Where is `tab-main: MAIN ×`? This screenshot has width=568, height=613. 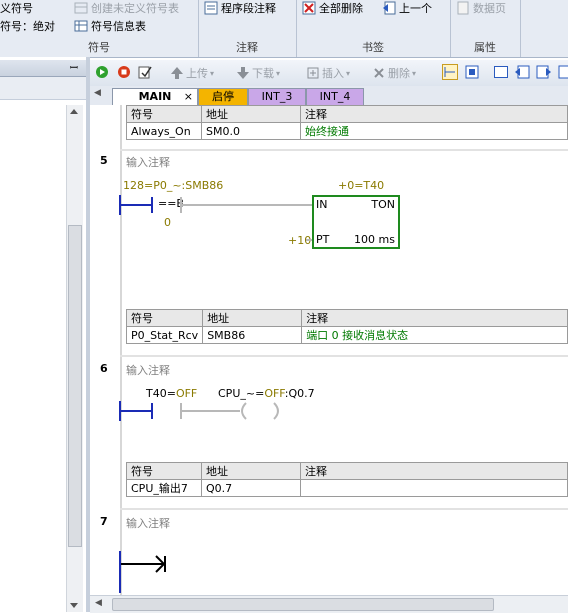 tab-main: MAIN × is located at coordinates (155, 96).